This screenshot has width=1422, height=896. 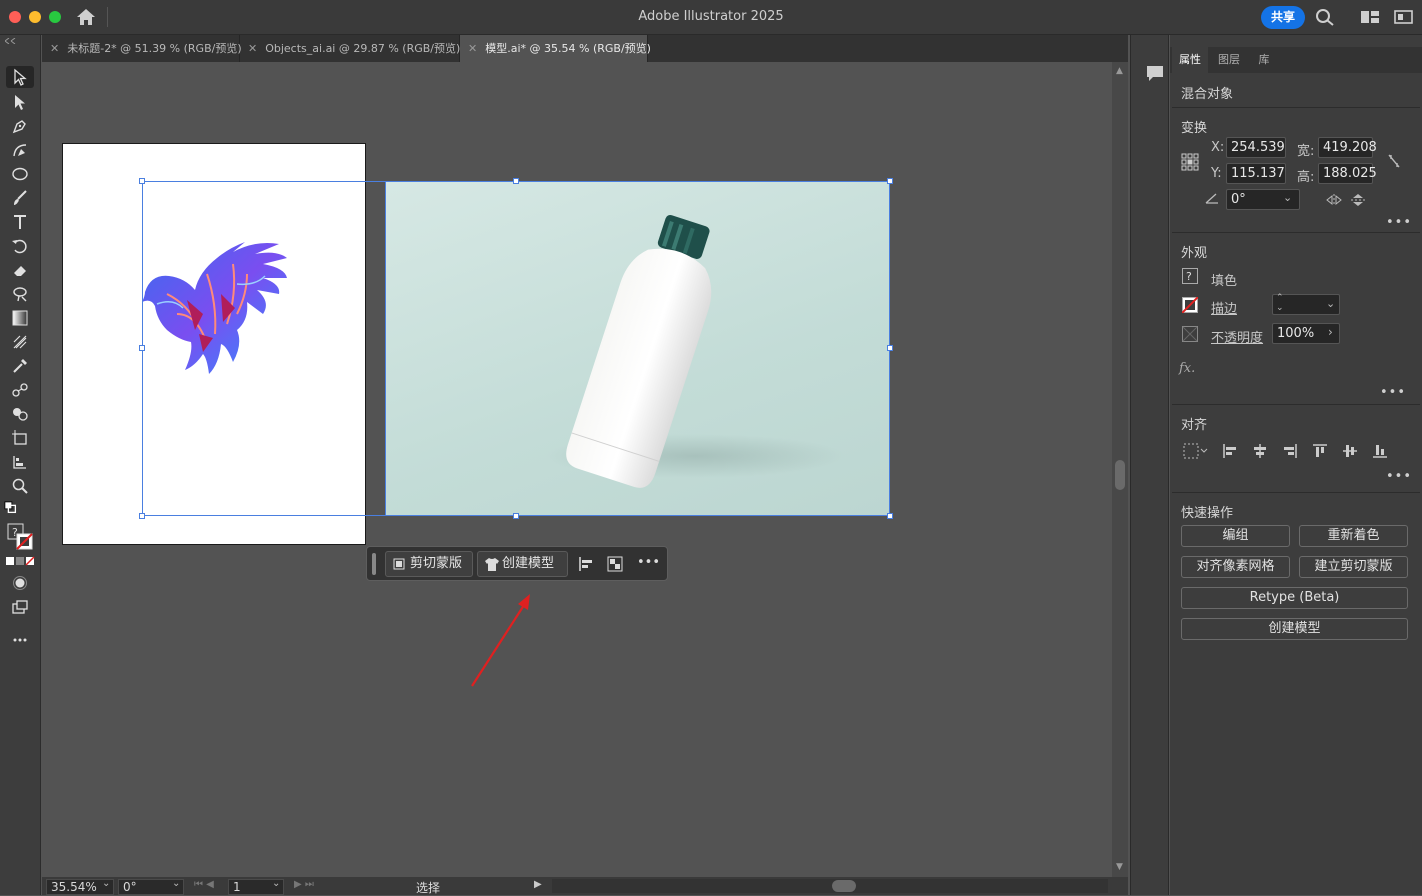 I want to click on align-to-selection-icon, so click(x=1196, y=451).